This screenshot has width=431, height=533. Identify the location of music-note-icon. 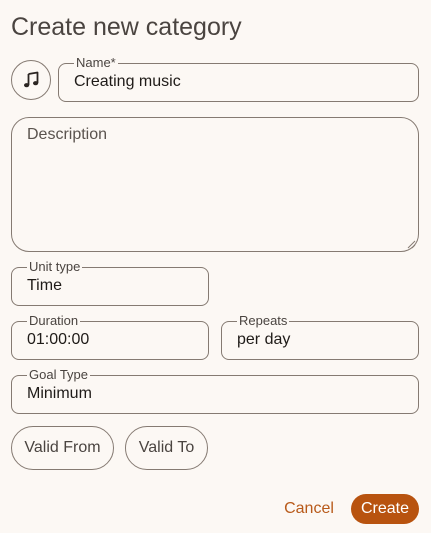
(31, 79).